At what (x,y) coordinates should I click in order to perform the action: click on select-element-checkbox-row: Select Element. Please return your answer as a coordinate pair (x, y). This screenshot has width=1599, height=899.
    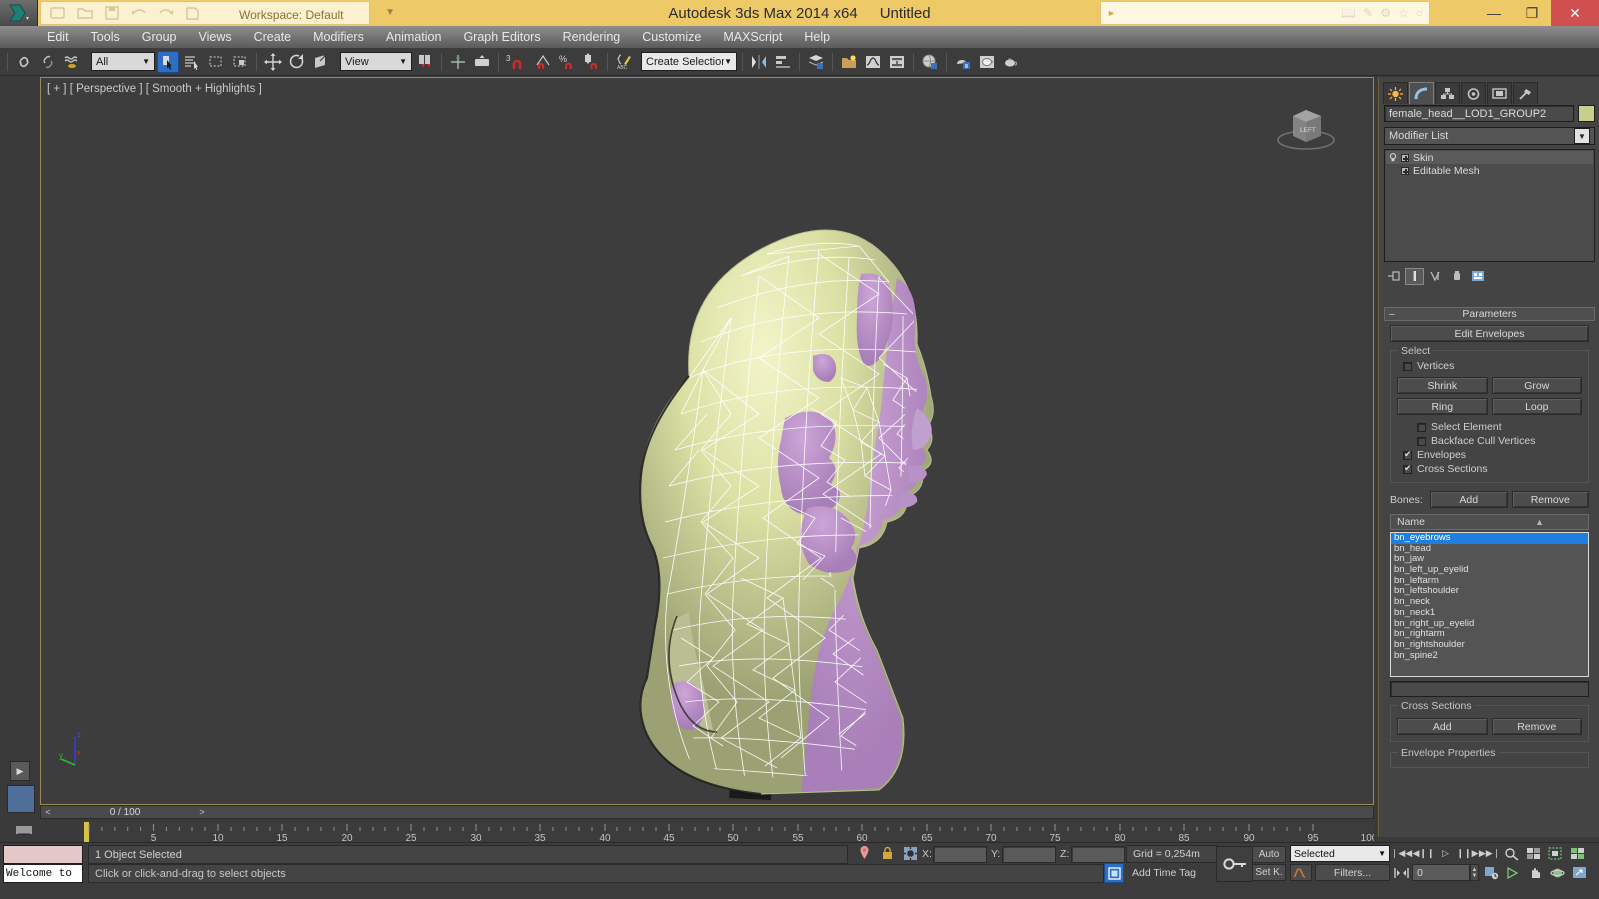
    Looking at the image, I should click on (1499, 427).